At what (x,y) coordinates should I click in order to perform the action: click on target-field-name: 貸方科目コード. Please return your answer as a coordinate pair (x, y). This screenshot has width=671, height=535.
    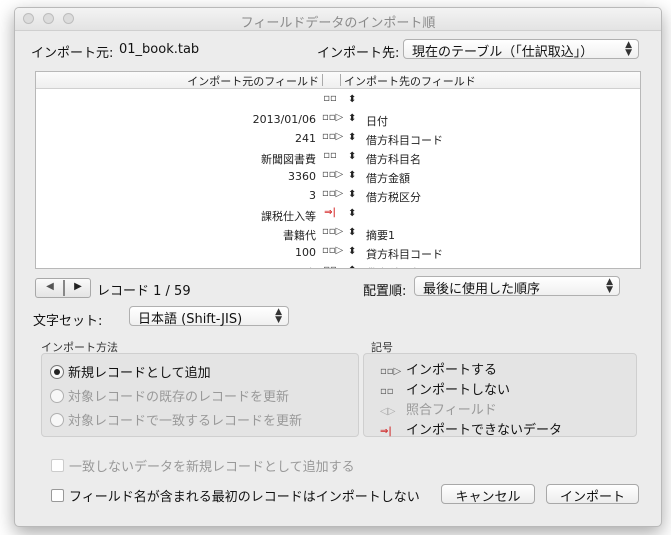
    Looking at the image, I should click on (404, 254).